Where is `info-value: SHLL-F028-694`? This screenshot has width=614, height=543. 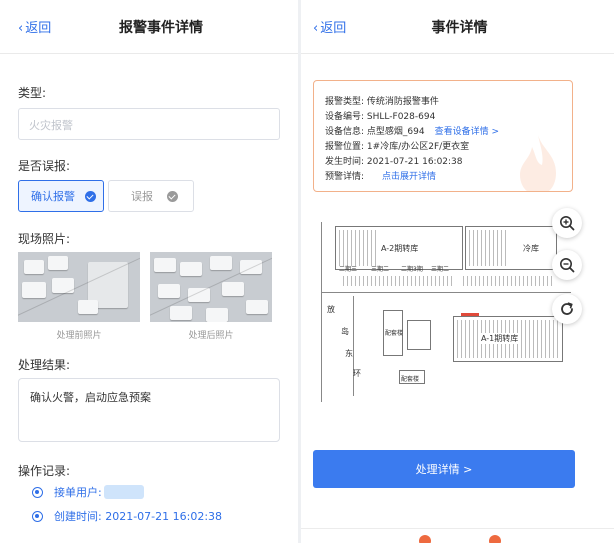 info-value: SHLL-F028-694 is located at coordinates (401, 117).